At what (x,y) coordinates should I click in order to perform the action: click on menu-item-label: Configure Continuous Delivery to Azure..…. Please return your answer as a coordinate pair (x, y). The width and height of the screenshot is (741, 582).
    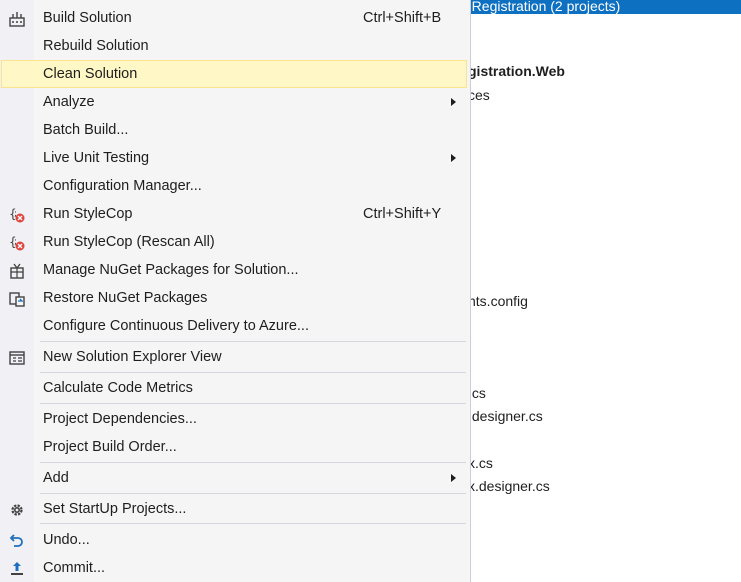
    Looking at the image, I should click on (176, 326).